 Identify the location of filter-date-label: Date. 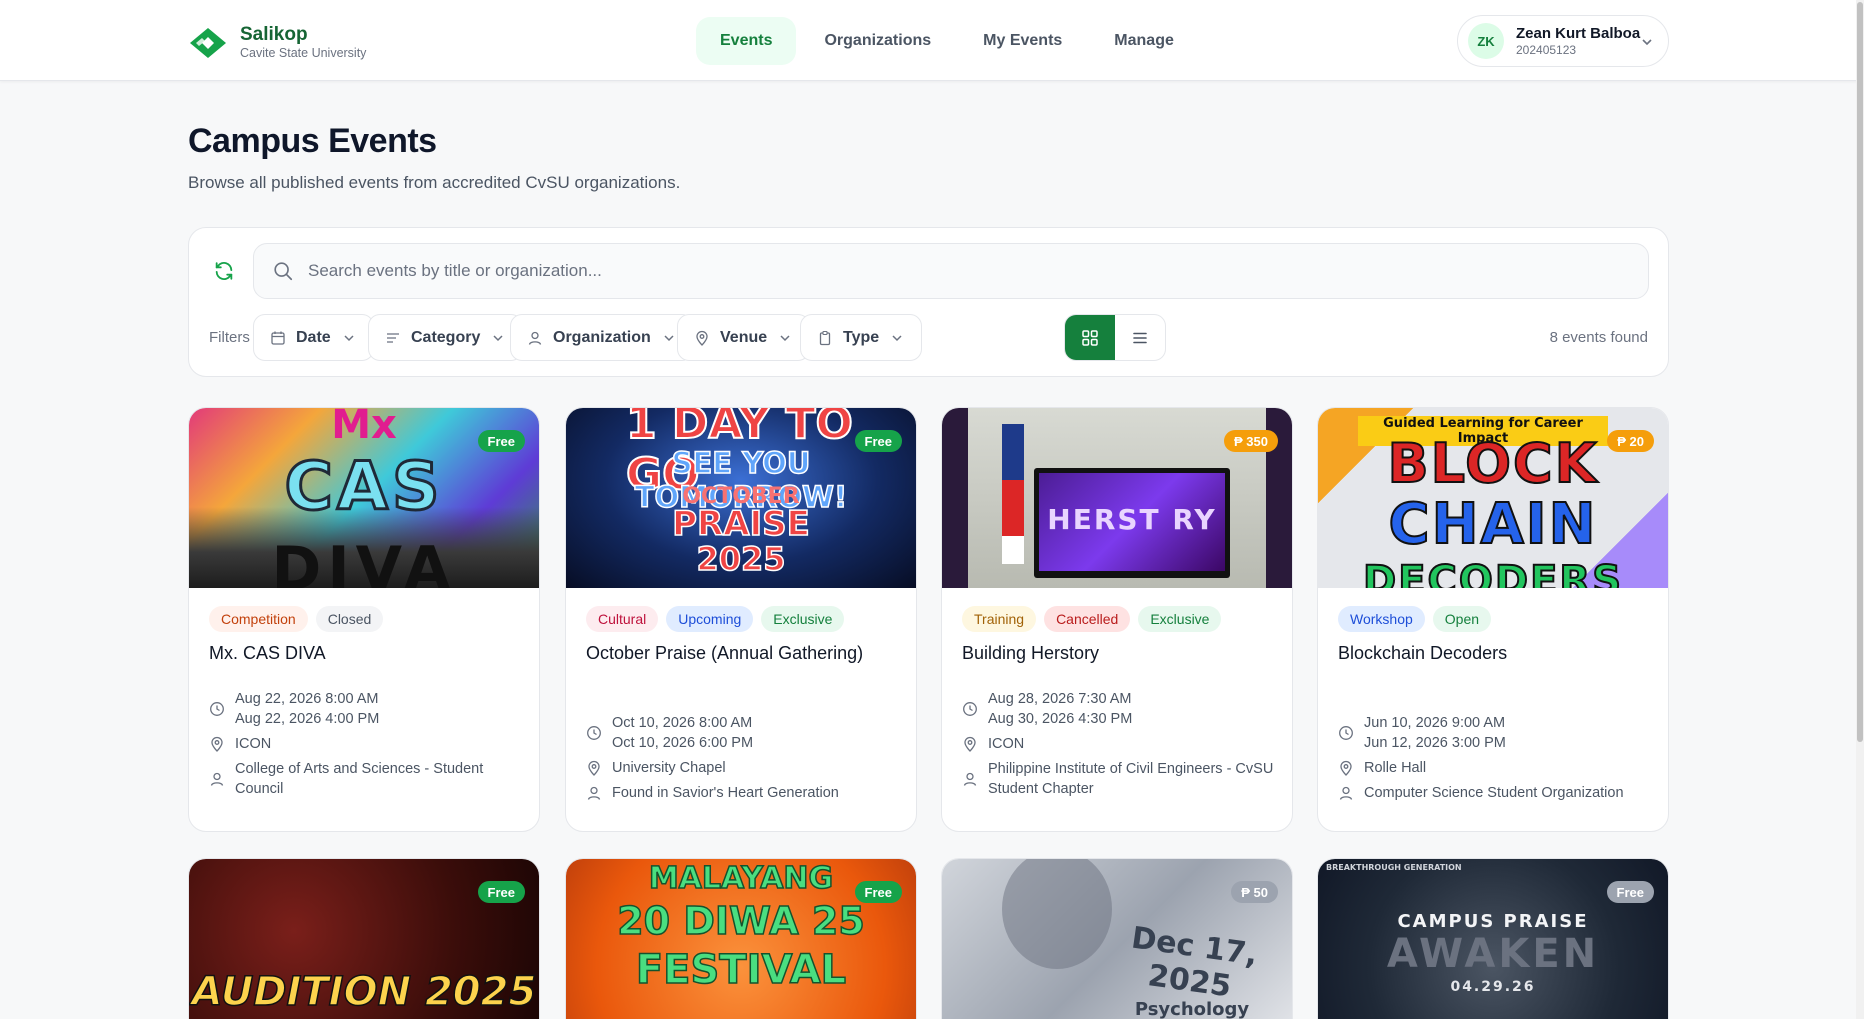
(313, 337).